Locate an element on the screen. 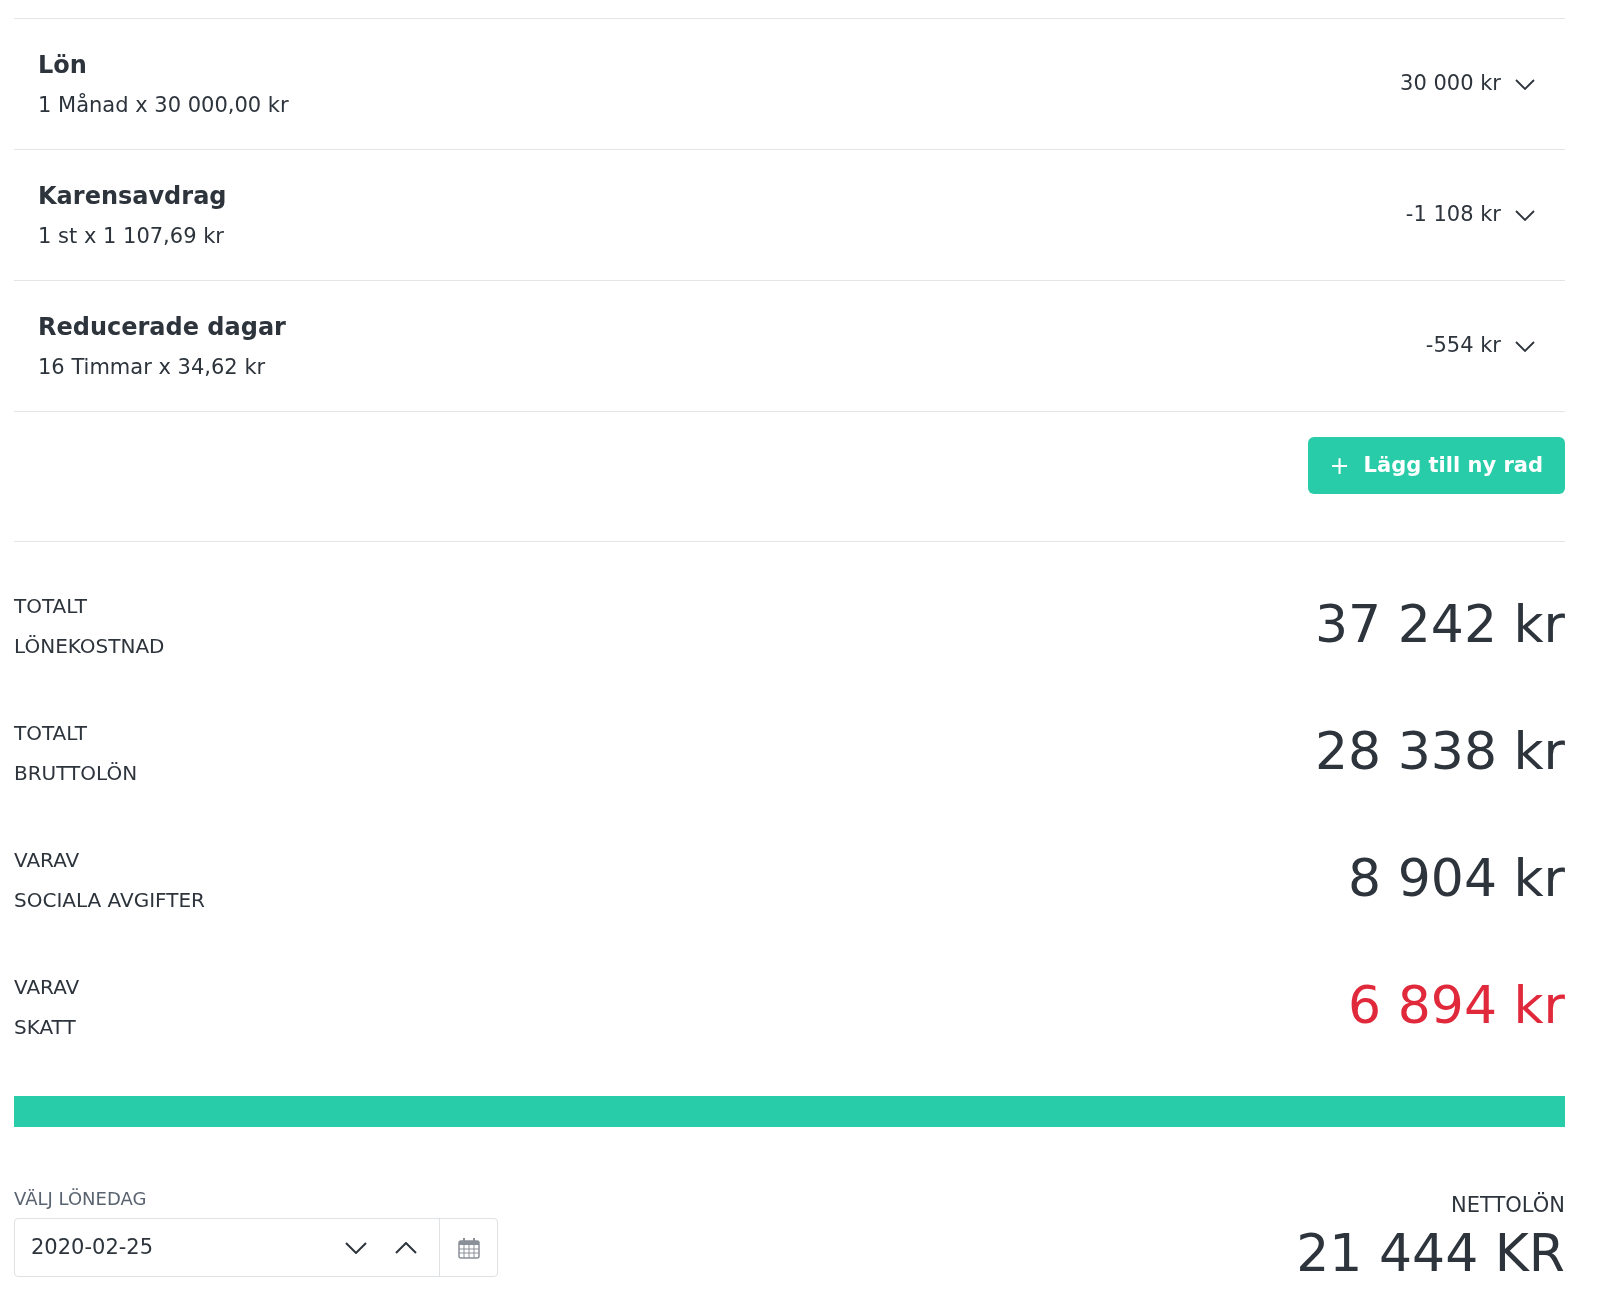 The width and height of the screenshot is (1600, 1295). row-amount: 30 000 kr is located at coordinates (1450, 84).